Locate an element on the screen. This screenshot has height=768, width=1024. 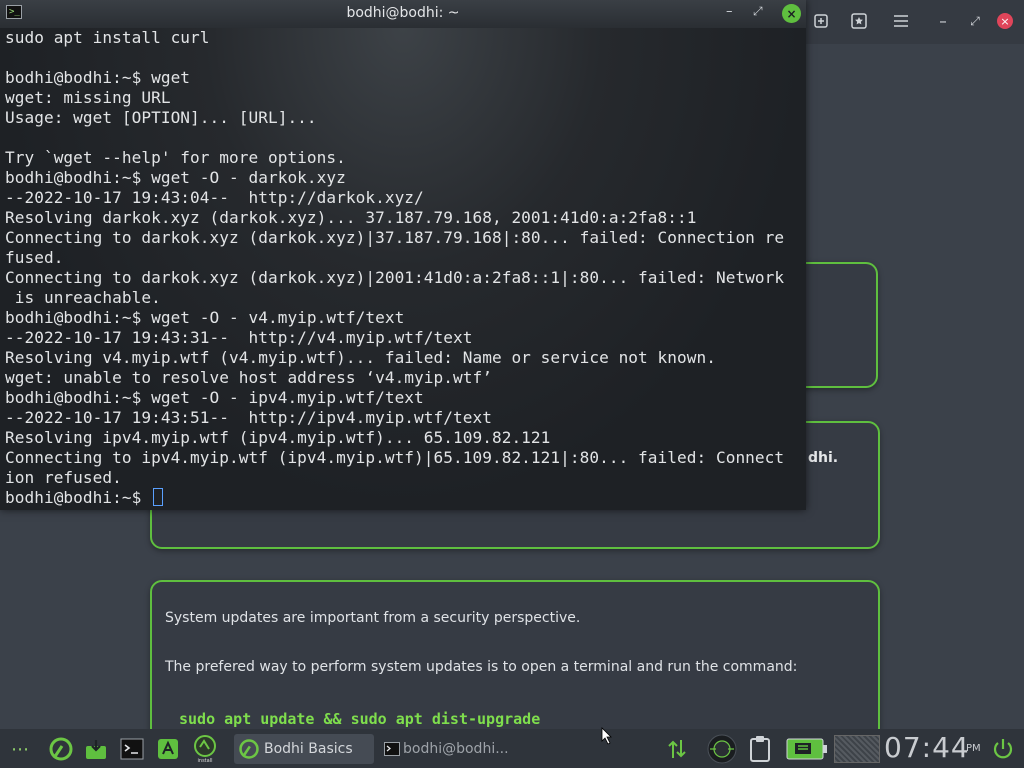
taskbar-item-label: Bodhi Basics is located at coordinates (308, 749).